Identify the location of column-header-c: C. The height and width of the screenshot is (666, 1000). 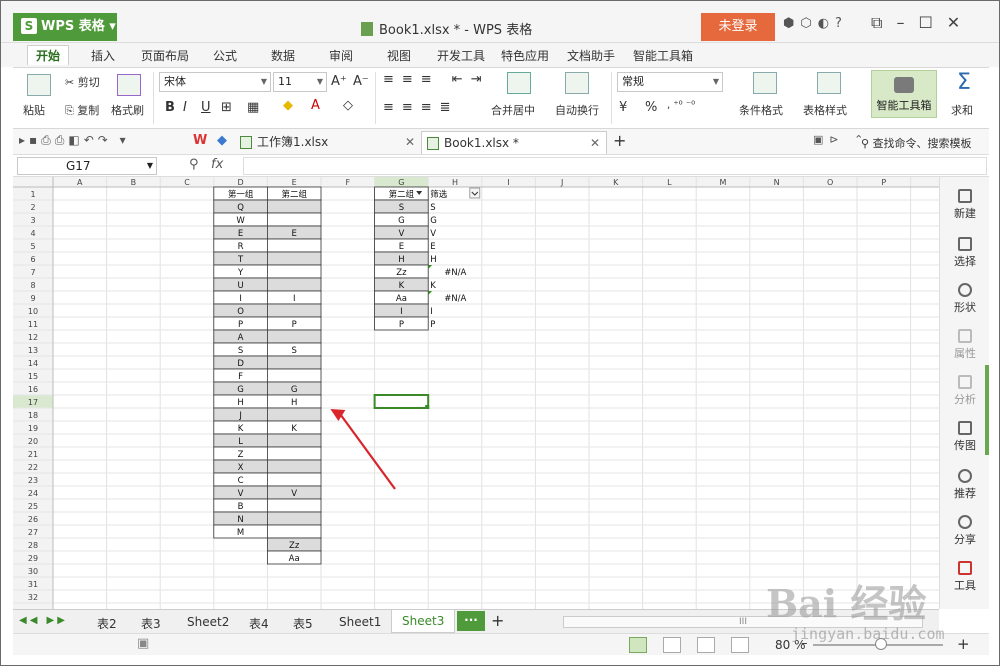
(187, 182).